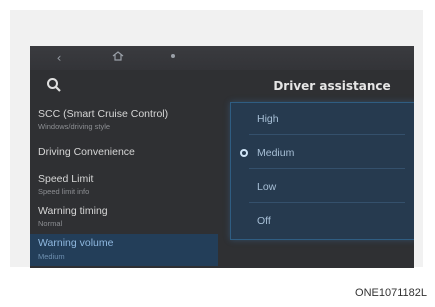  Describe the element at coordinates (322, 120) in the screenshot. I see `option-high: High` at that location.